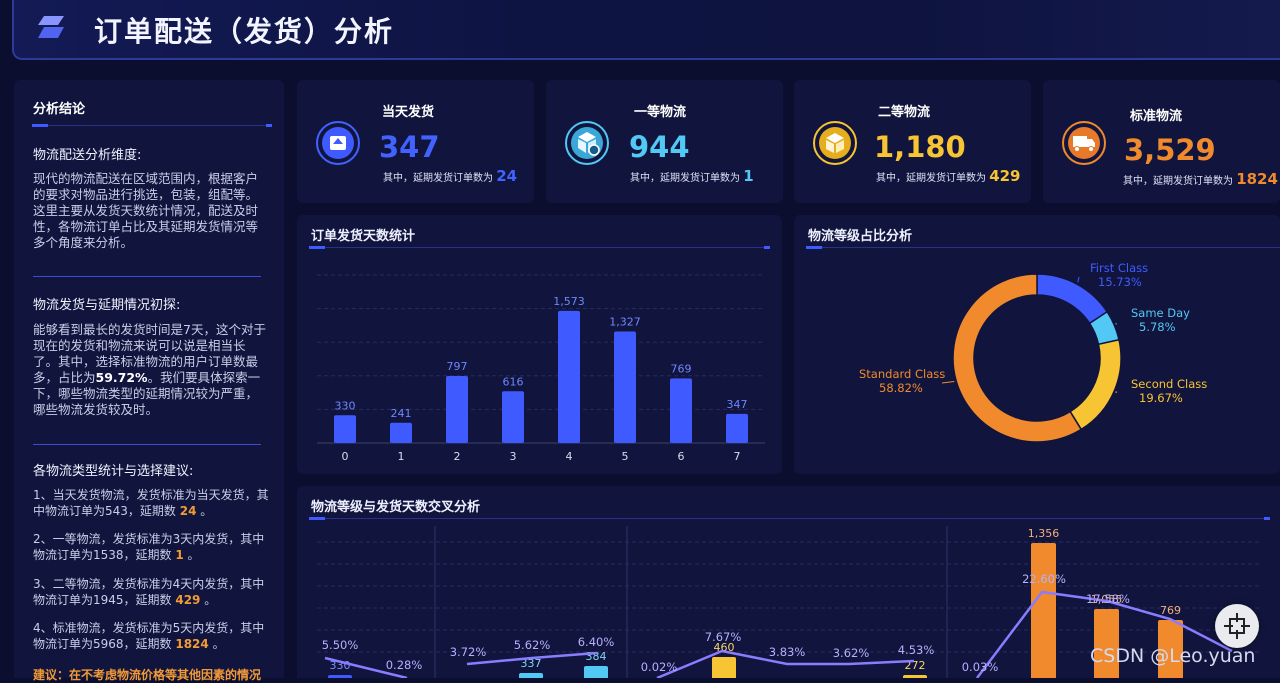 The width and height of the screenshot is (1280, 683). Describe the element at coordinates (723, 637) in the screenshot. I see `line-value-label: 7.67%` at that location.